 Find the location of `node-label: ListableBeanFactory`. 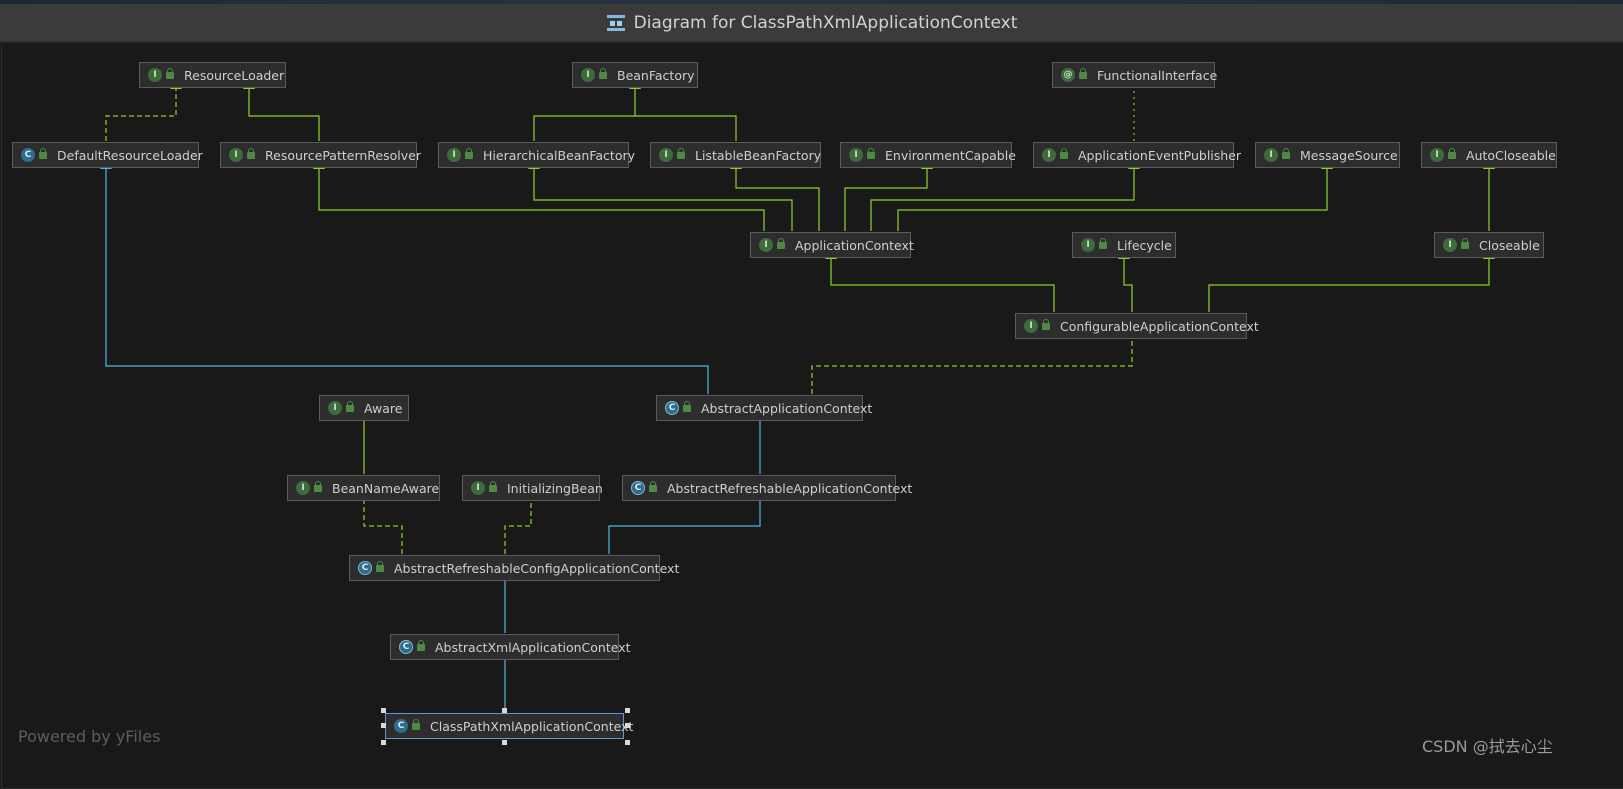

node-label: ListableBeanFactory is located at coordinates (758, 155).